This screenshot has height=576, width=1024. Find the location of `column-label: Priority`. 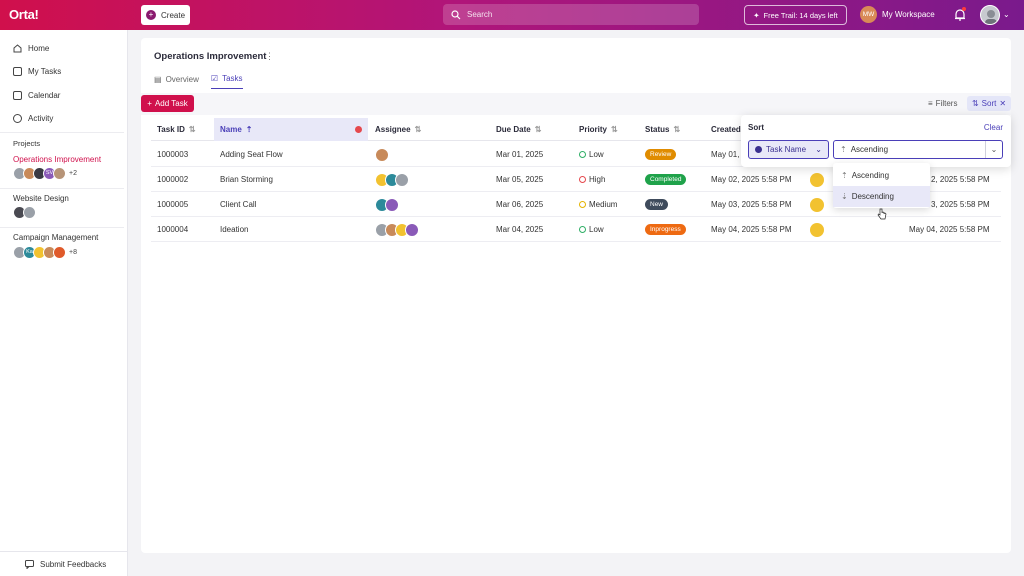

column-label: Priority is located at coordinates (593, 129).